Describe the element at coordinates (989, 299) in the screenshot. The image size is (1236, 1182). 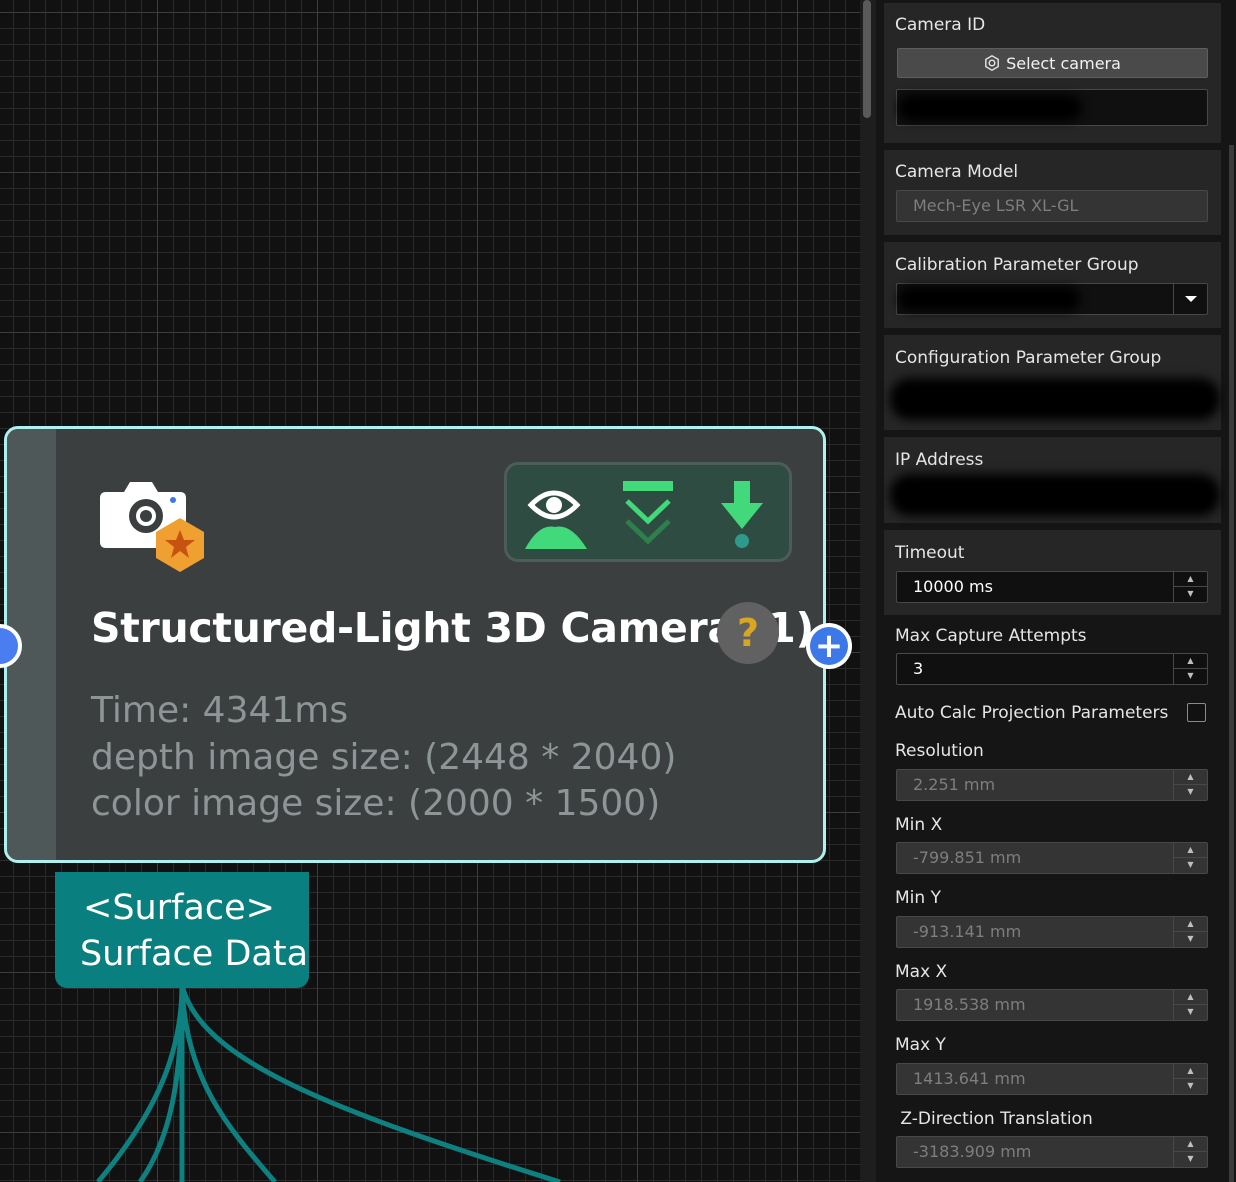
I see `redacted-calibration` at that location.